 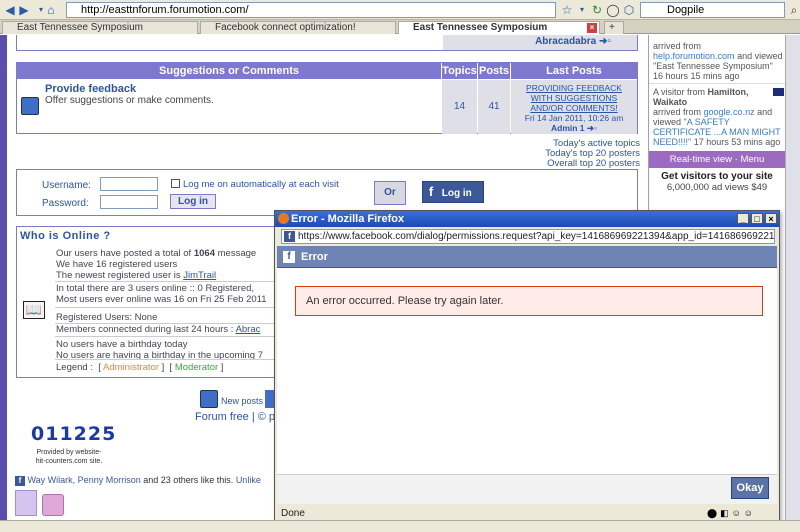 What do you see at coordinates (582, 10) in the screenshot?
I see `url-dropdown-icon: ▾` at bounding box center [582, 10].